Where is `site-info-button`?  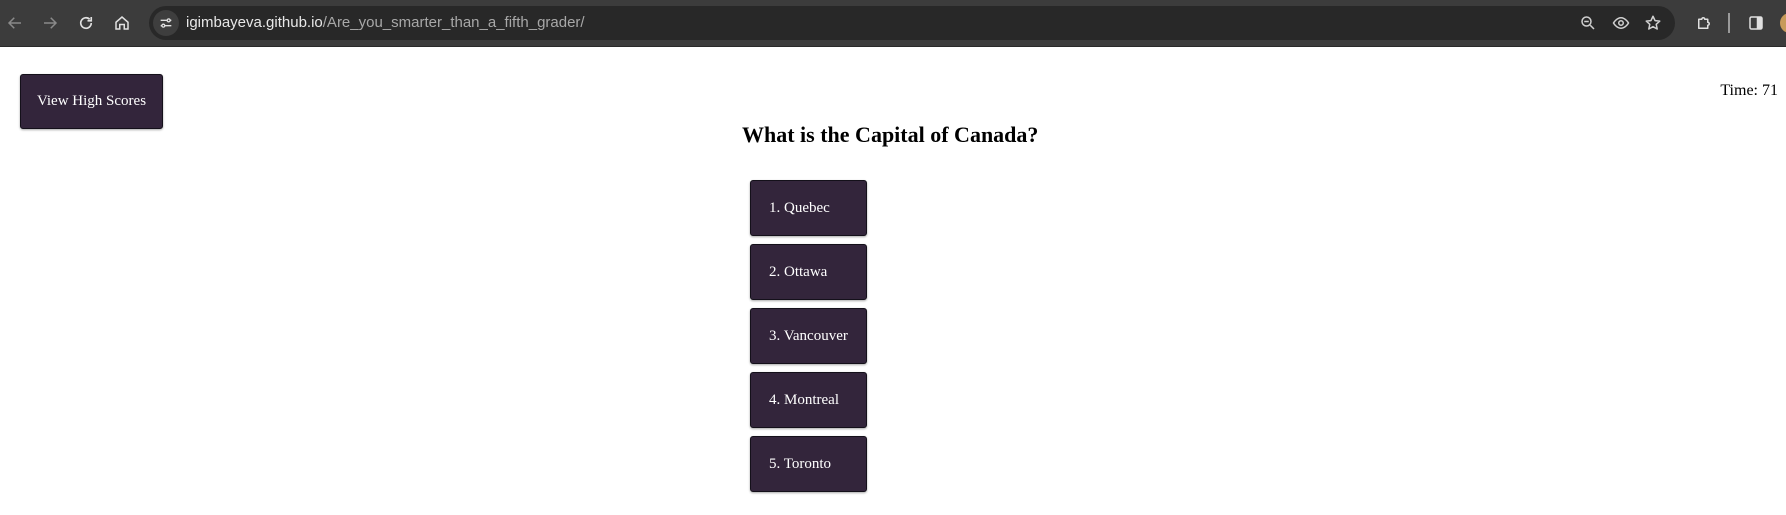 site-info-button is located at coordinates (166, 23).